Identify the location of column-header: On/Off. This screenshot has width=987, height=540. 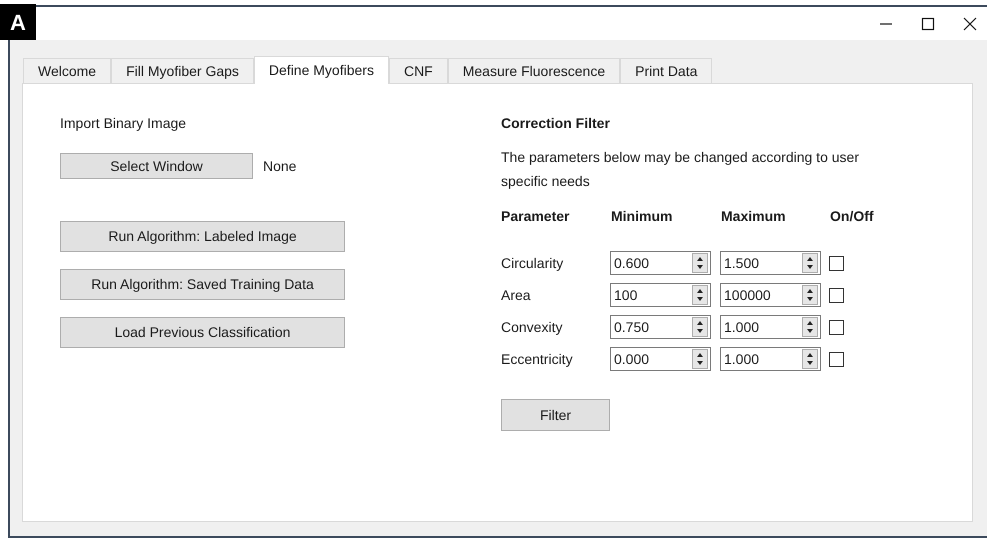
(852, 216).